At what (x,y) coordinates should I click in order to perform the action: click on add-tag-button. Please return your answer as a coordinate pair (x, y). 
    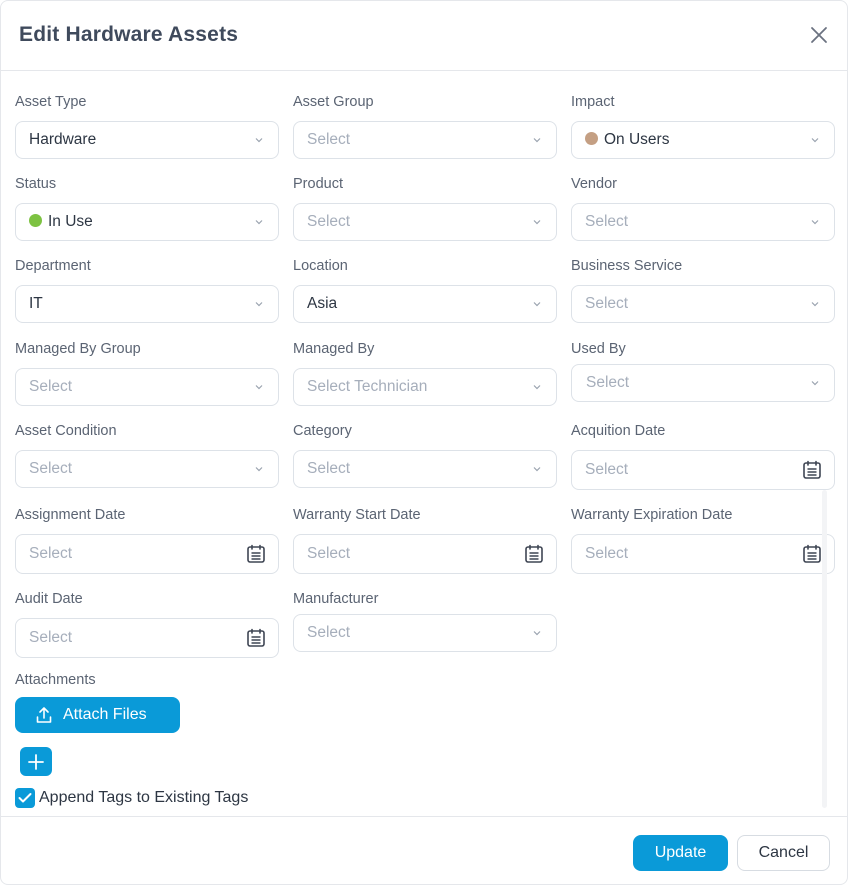
    Looking at the image, I should click on (36, 761).